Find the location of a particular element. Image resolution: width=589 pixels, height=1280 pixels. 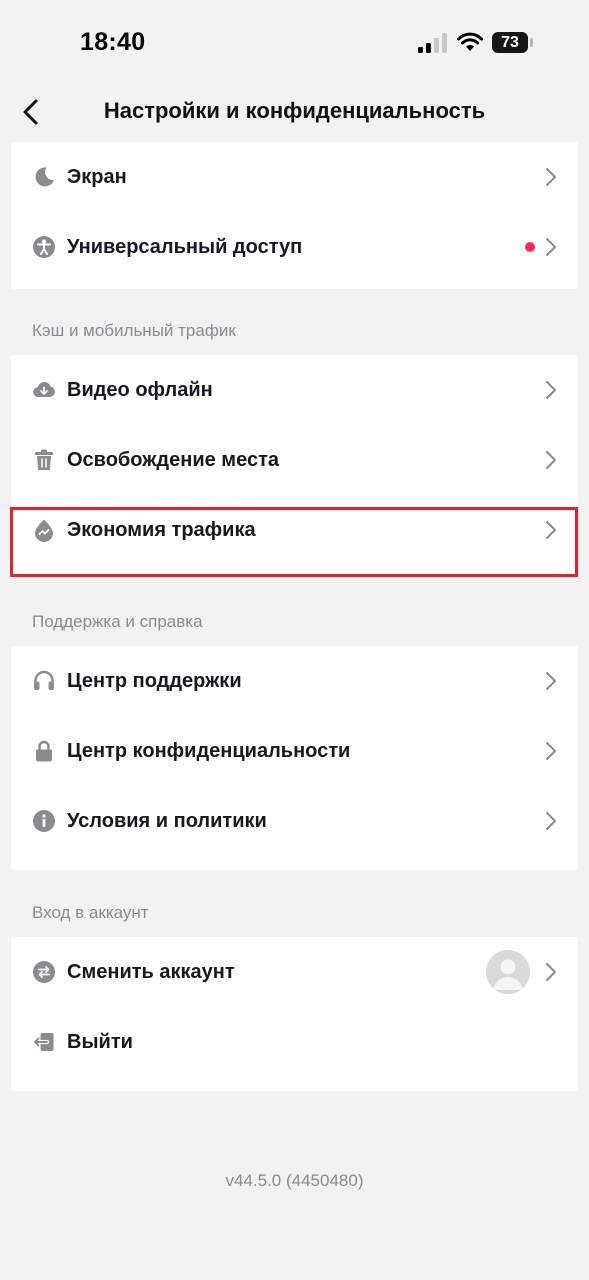

header: Настройки и конфиденциальность is located at coordinates (294, 111).